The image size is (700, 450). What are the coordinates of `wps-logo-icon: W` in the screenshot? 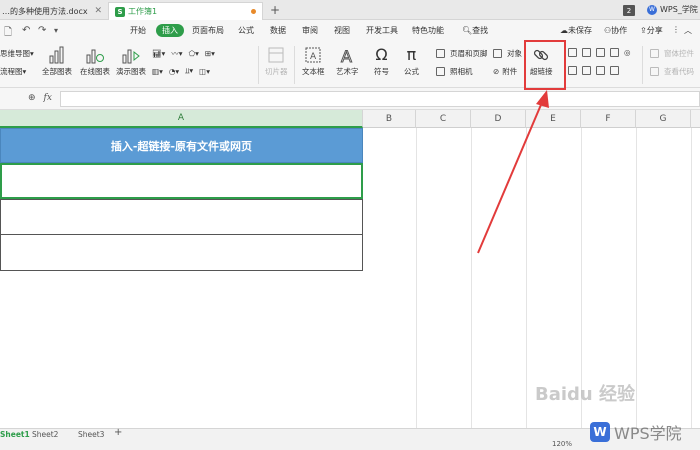 It's located at (600, 432).